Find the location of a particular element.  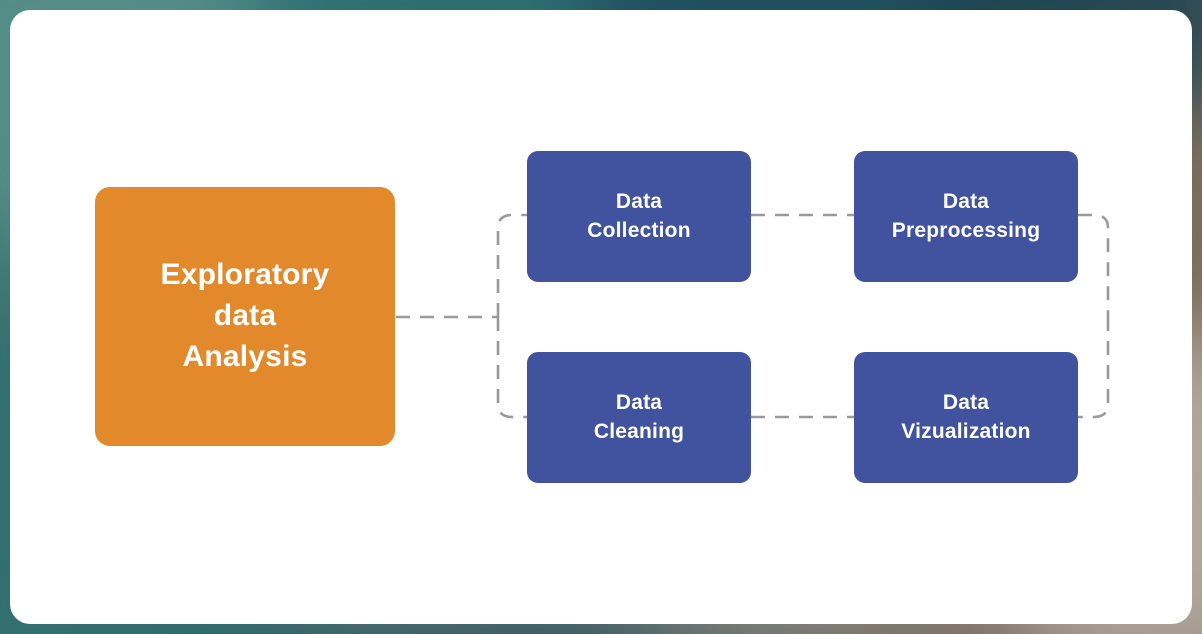

node-label: Data Preprocessing is located at coordinates (966, 215).